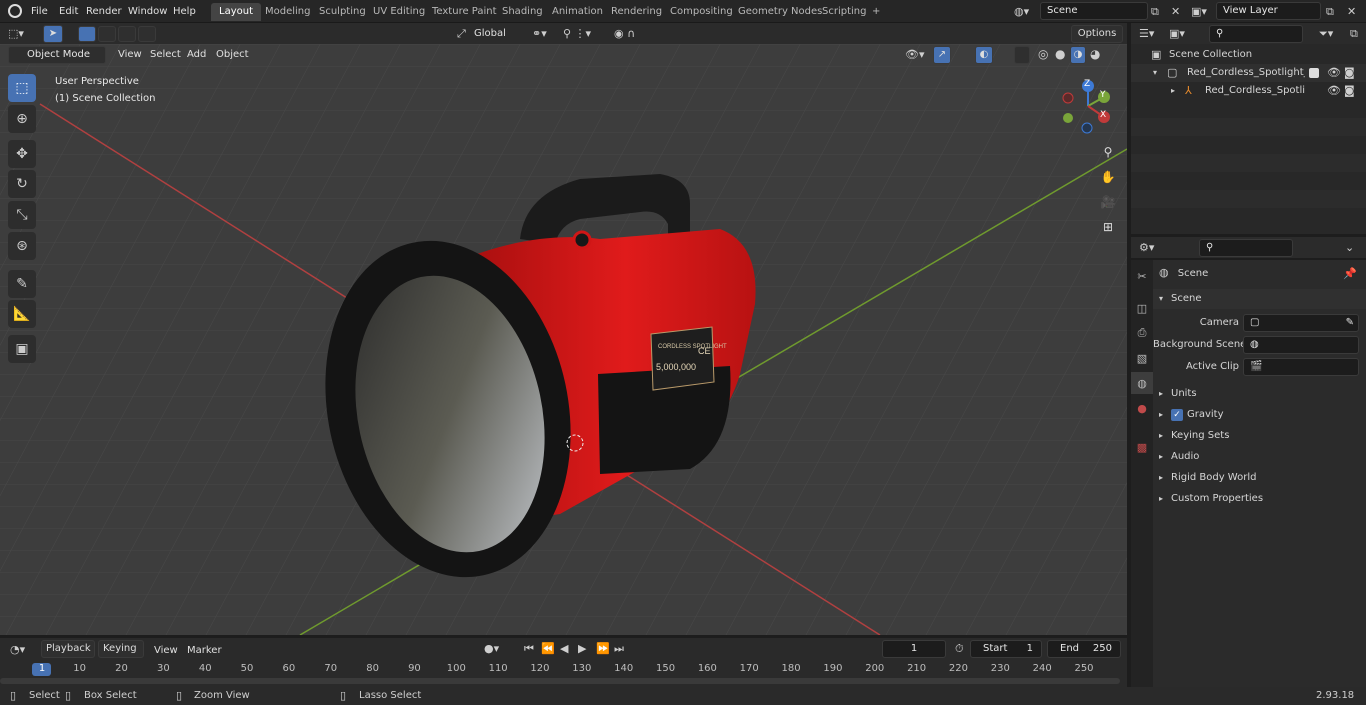 Image resolution: width=1366 pixels, height=705 pixels. I want to click on options-button: Options, so click(1097, 34).